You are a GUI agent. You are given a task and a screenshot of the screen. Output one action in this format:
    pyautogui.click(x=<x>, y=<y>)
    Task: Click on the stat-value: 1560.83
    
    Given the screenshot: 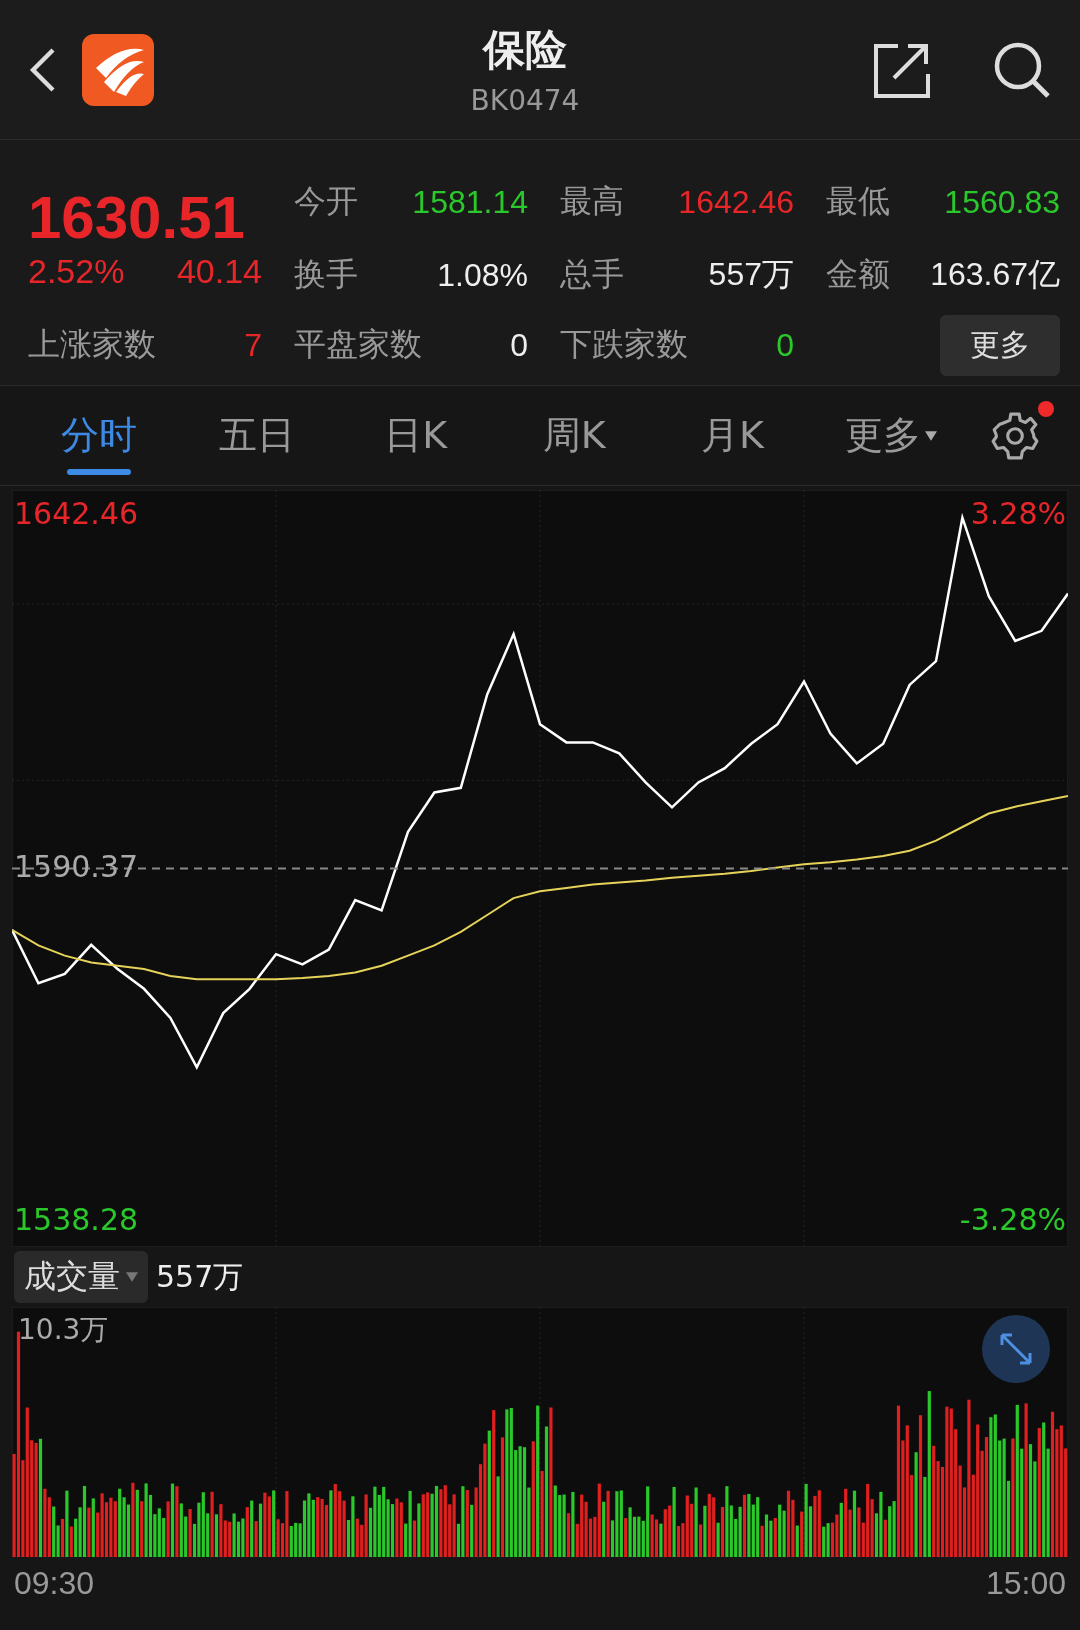 What is the action you would take?
    pyautogui.click(x=1002, y=202)
    